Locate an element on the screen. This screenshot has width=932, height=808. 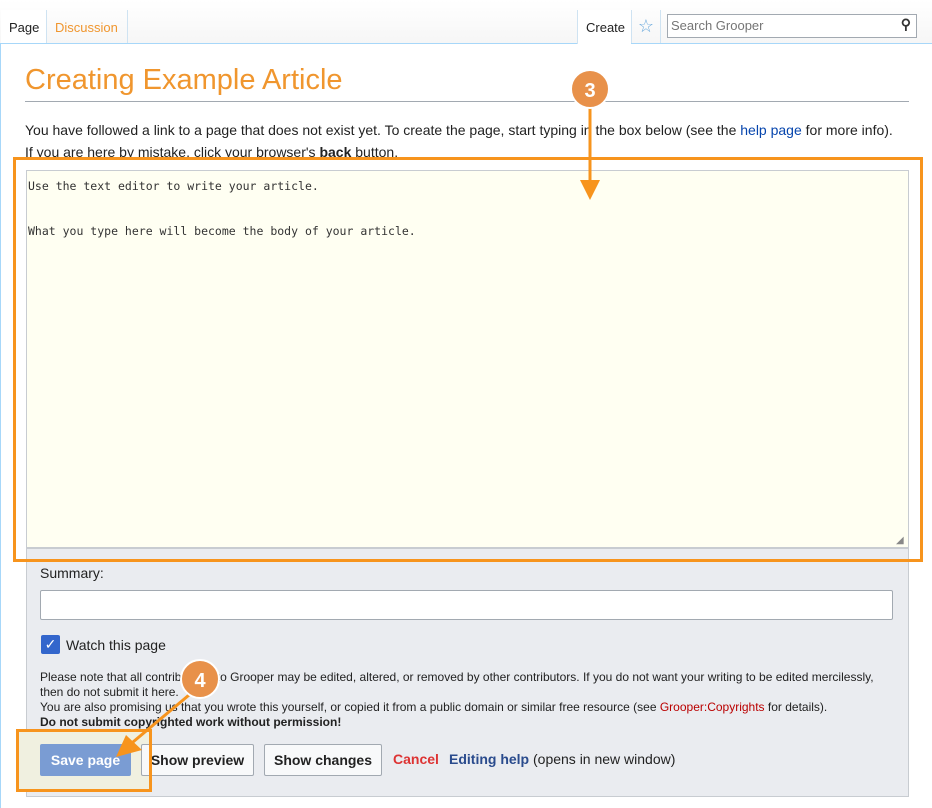
step-3-badge: 3 is located at coordinates (590, 89).